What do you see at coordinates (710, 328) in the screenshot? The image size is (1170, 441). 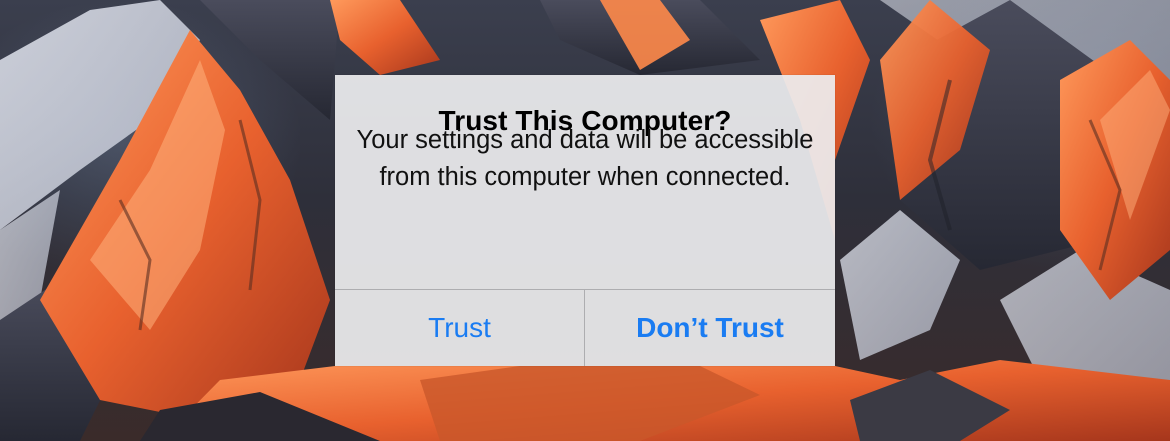 I see `dont-trust-button: Don’t Trust` at bounding box center [710, 328].